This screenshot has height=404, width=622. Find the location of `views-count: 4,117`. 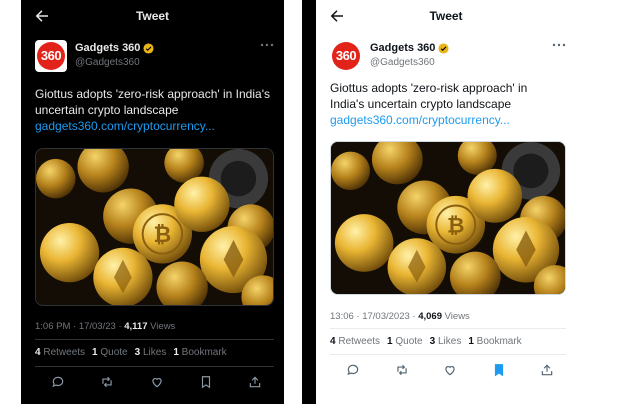

views-count: 4,117 is located at coordinates (136, 326).